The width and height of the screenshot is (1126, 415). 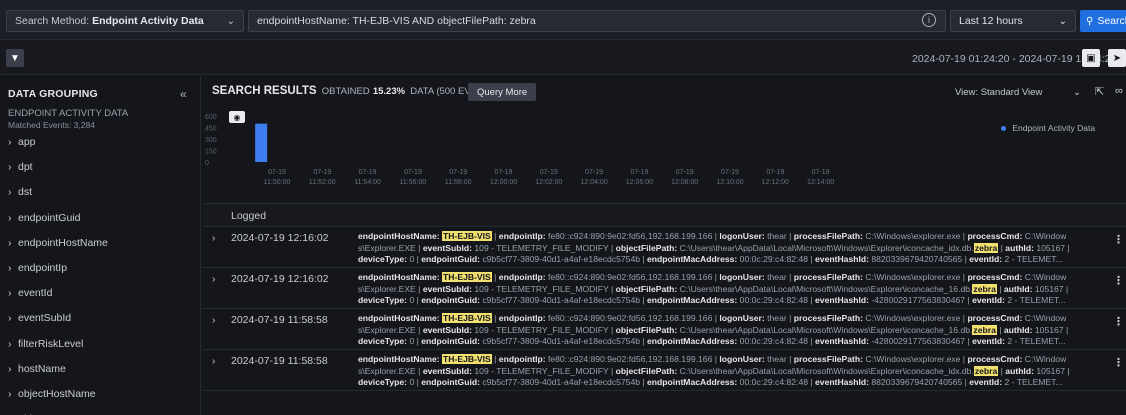 I want to click on sidebar-item-endpointhostname: › endpointHostName, so click(x=58, y=243).